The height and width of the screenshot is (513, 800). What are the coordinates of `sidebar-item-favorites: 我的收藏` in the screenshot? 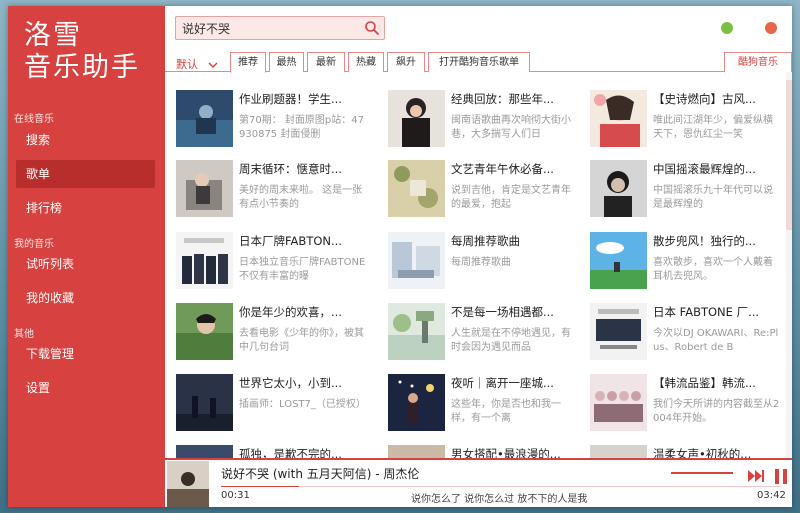 It's located at (85, 298).